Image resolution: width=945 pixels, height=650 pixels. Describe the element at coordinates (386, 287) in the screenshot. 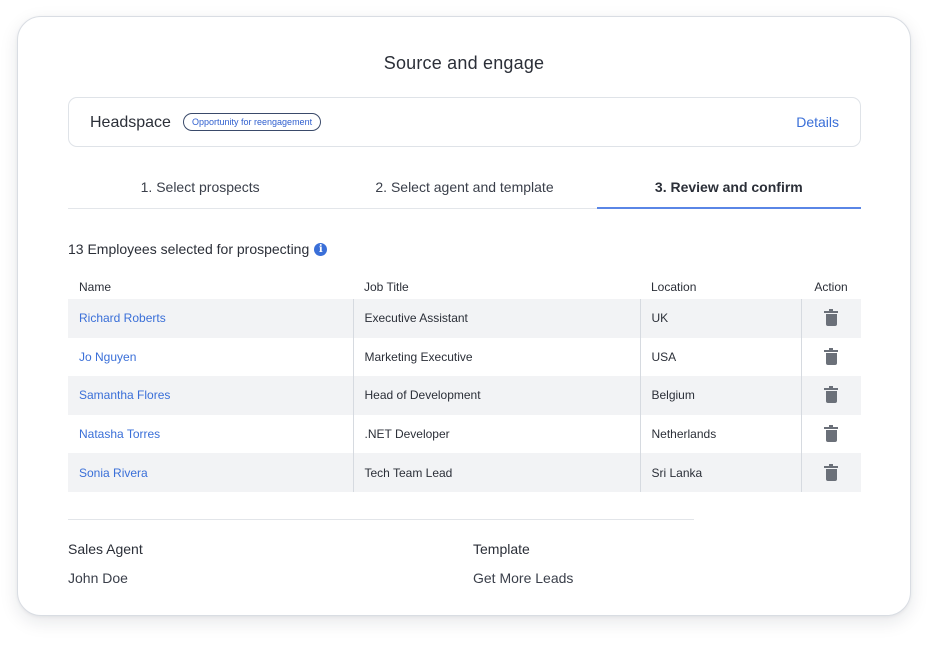

I see `header-job-title: Job Title` at that location.